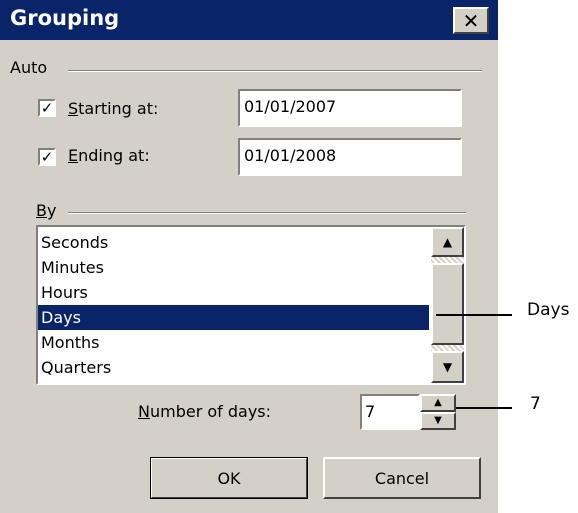 The image size is (578, 513). Describe the element at coordinates (46, 210) in the screenshot. I see `by-group-label: By` at that location.